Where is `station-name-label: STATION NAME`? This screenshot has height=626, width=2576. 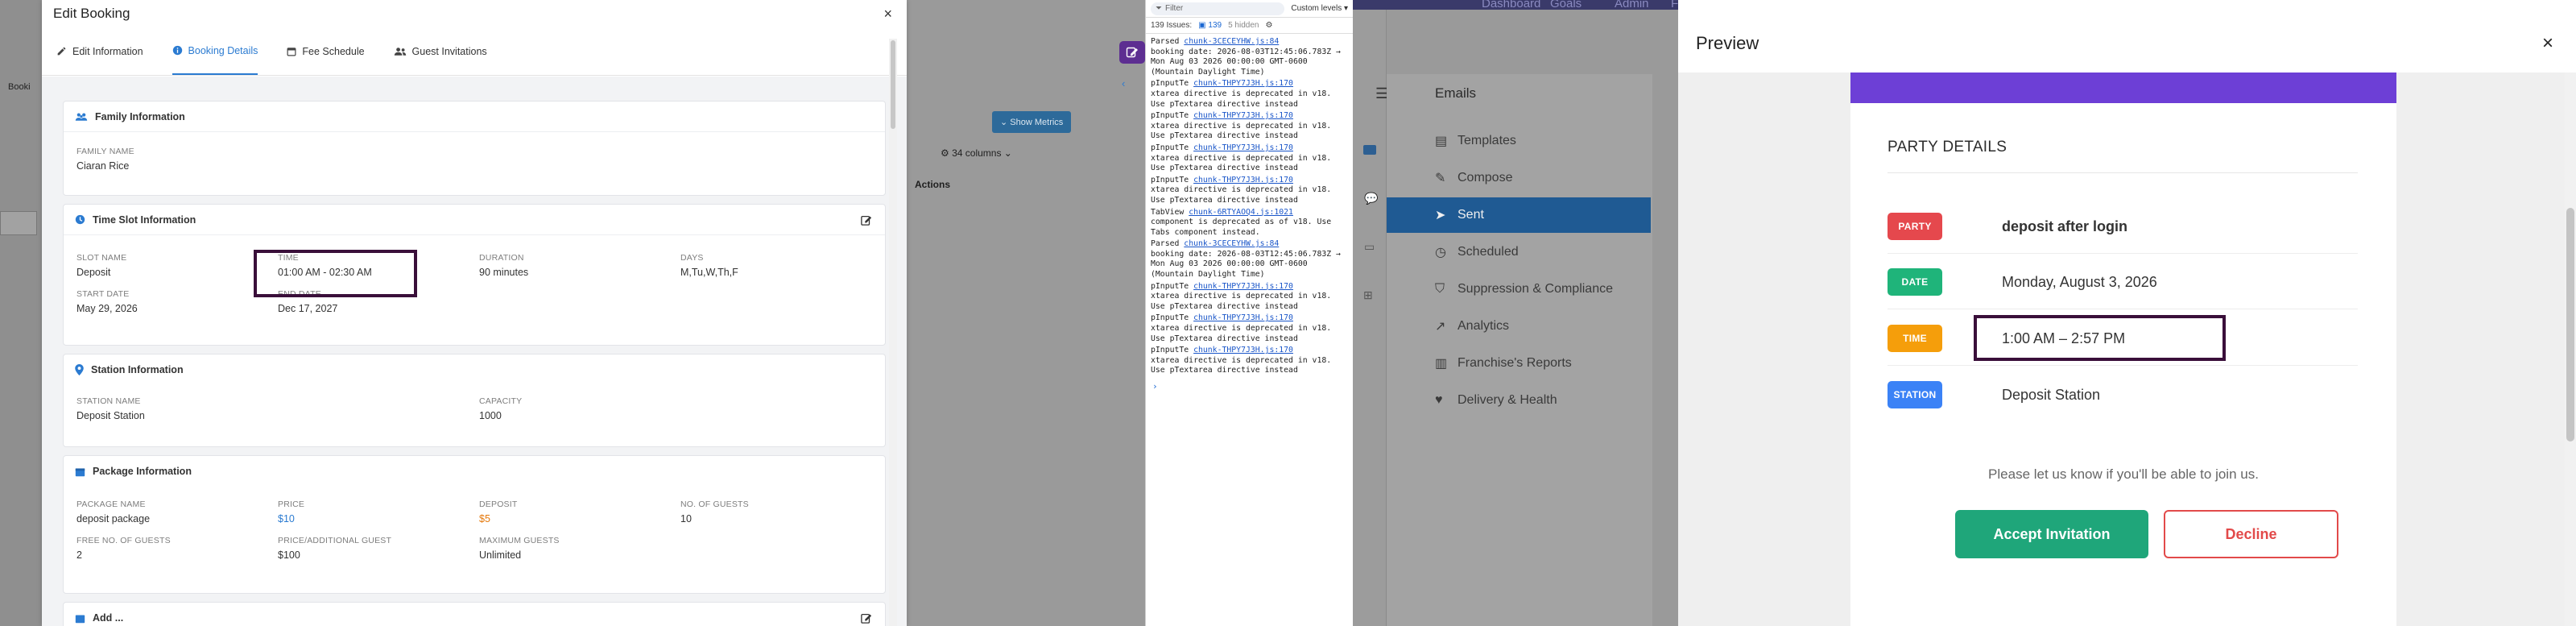
station-name-label: STATION NAME is located at coordinates (108, 401).